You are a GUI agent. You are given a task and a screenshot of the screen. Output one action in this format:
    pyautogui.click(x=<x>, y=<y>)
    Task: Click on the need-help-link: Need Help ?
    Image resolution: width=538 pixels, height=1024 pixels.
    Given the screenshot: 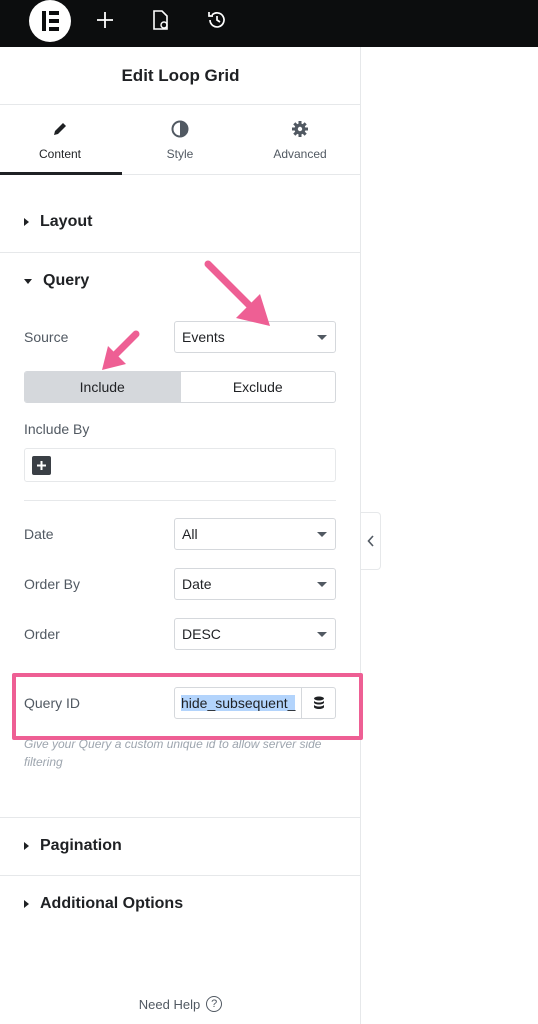 What is the action you would take?
    pyautogui.click(x=180, y=1004)
    